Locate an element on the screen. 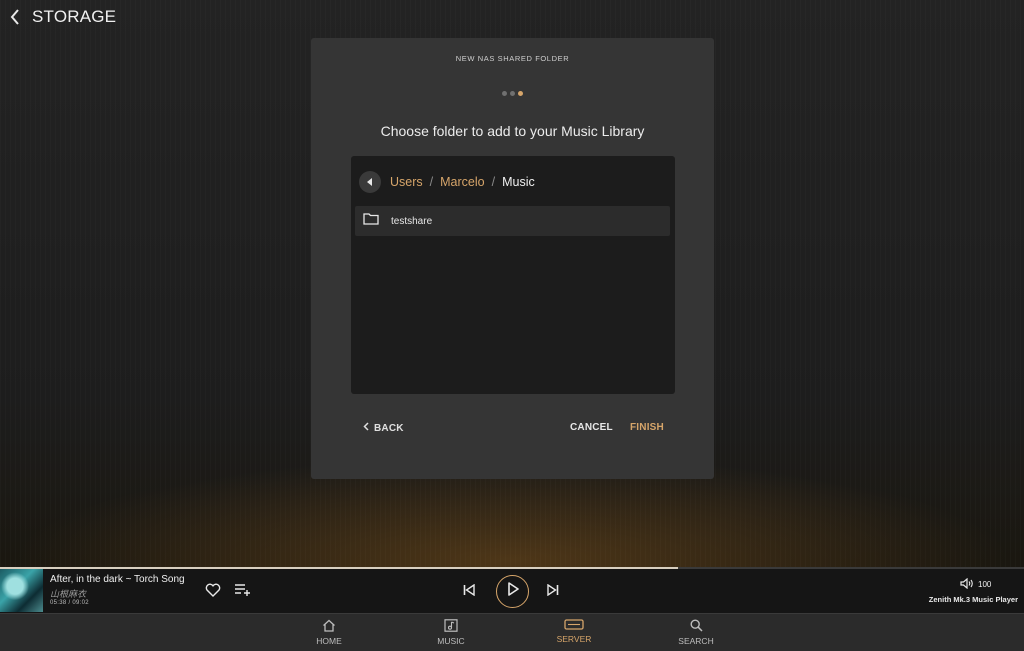 Image resolution: width=1024 pixels, height=651 pixels. add-to-queue-icon is located at coordinates (243, 590).